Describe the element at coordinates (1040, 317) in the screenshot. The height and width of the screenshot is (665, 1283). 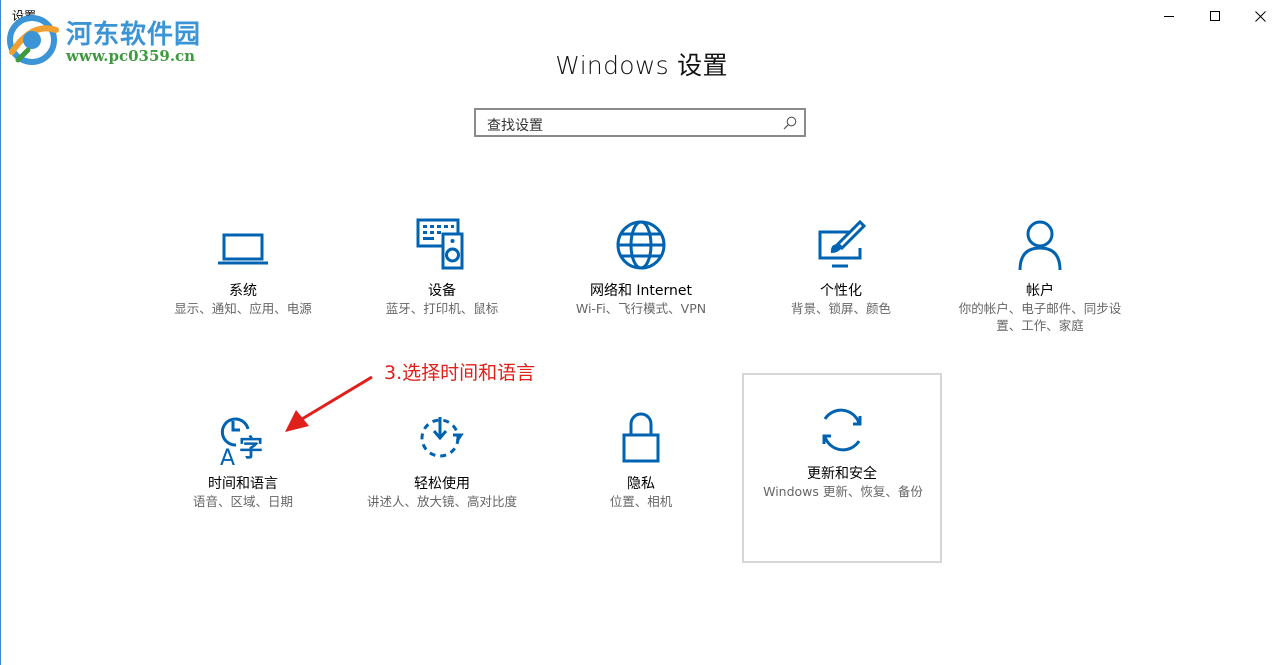
I see `tile-description: 你的帐户、电子邮件、同步设置、工作、家庭` at that location.